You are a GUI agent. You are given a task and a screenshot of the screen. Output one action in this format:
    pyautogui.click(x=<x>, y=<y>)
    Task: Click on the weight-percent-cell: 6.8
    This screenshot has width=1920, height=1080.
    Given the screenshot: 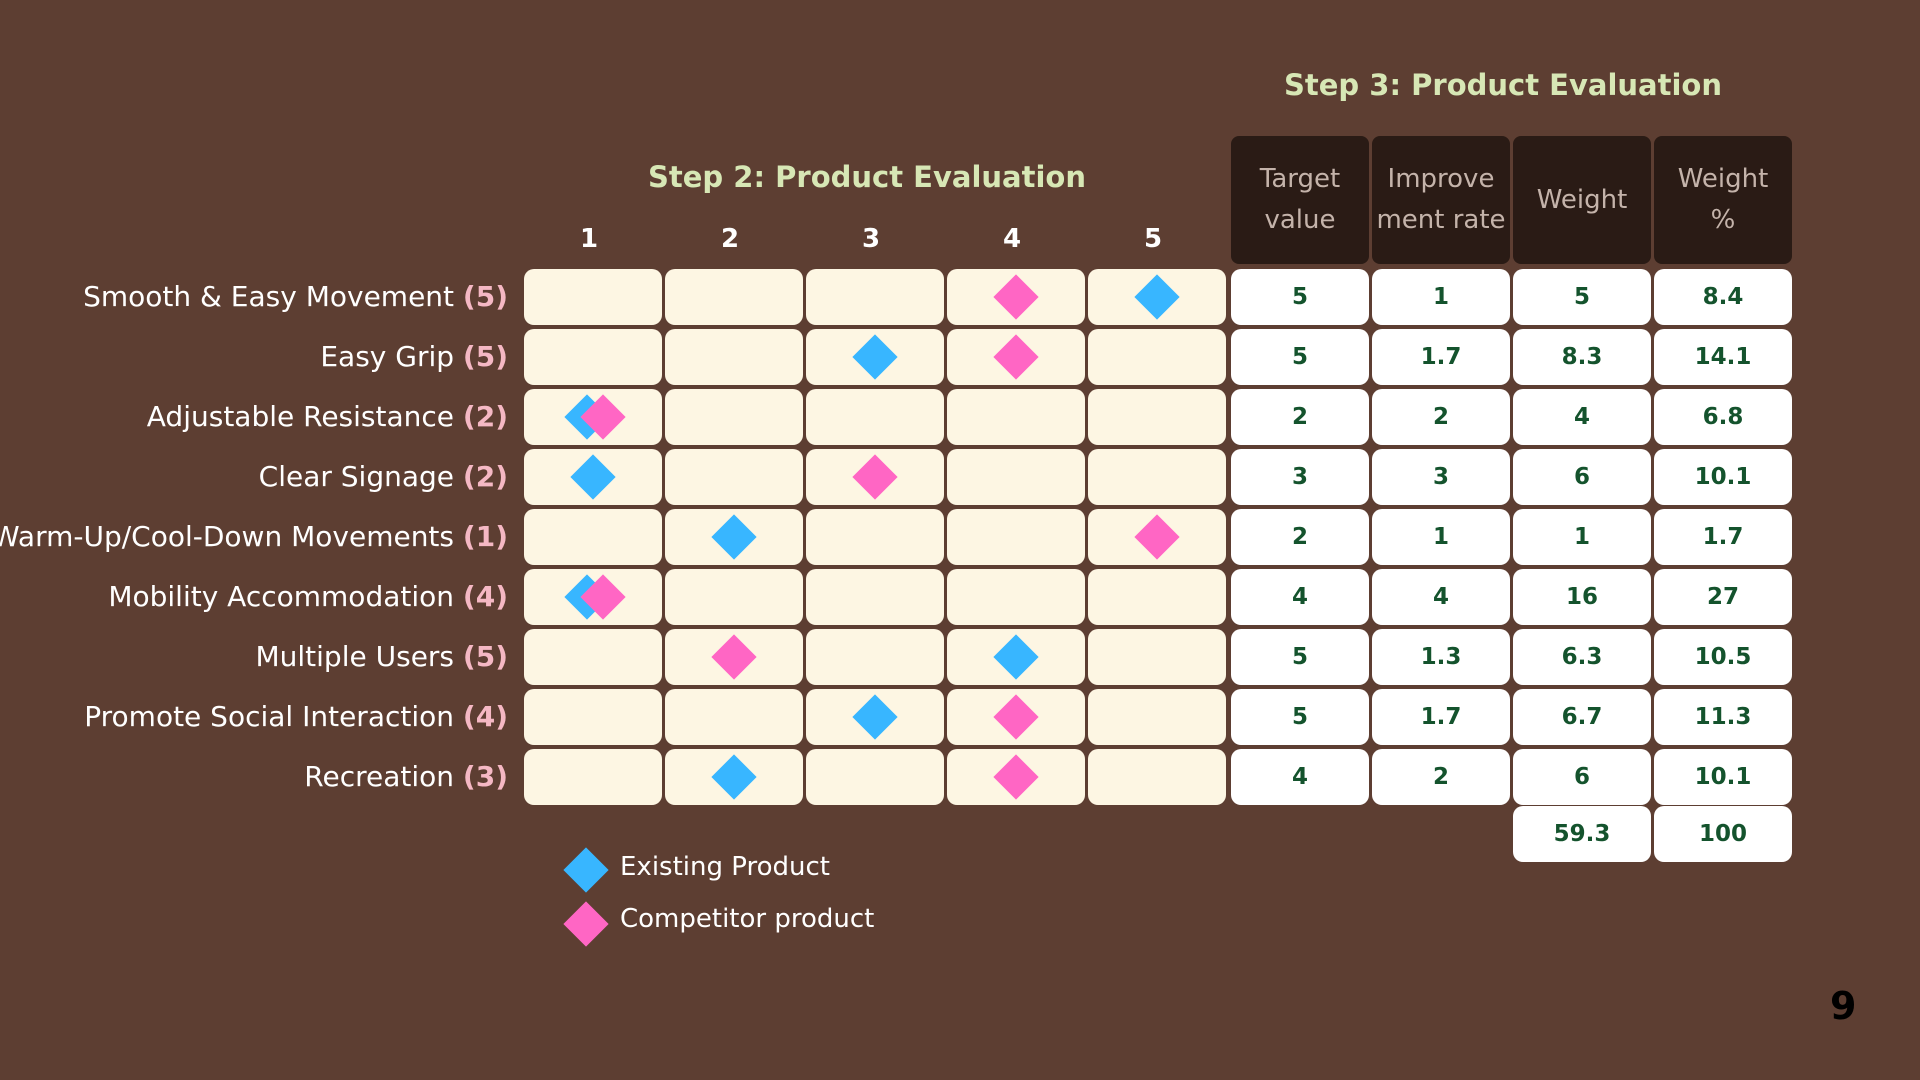 What is the action you would take?
    pyautogui.click(x=1723, y=417)
    